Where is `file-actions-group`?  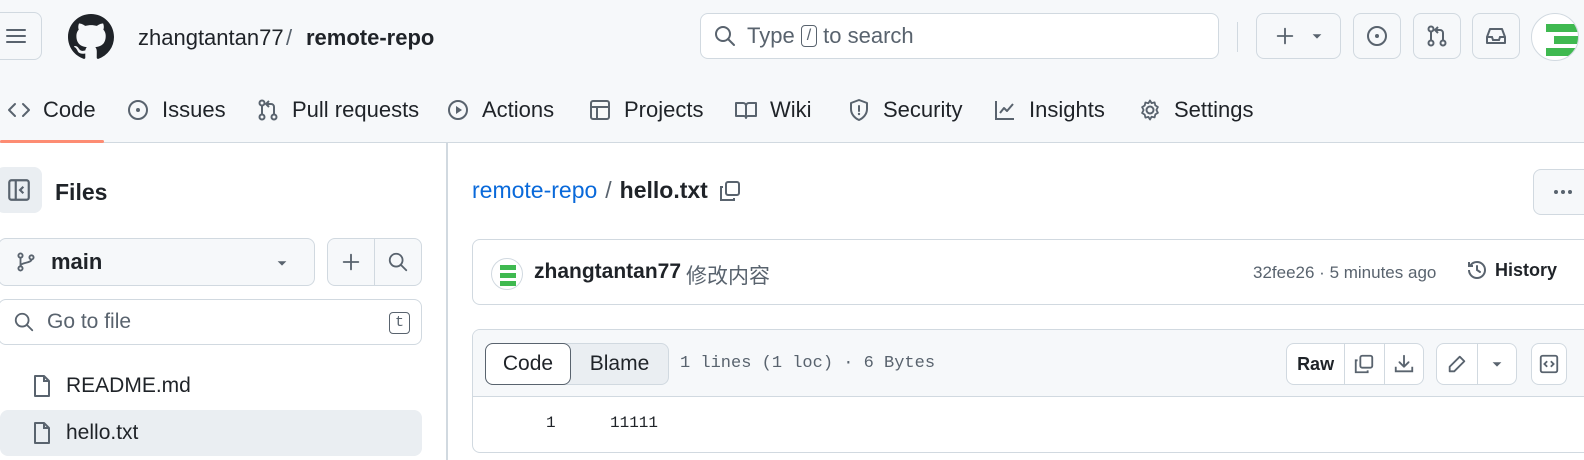
file-actions-group is located at coordinates (374, 262).